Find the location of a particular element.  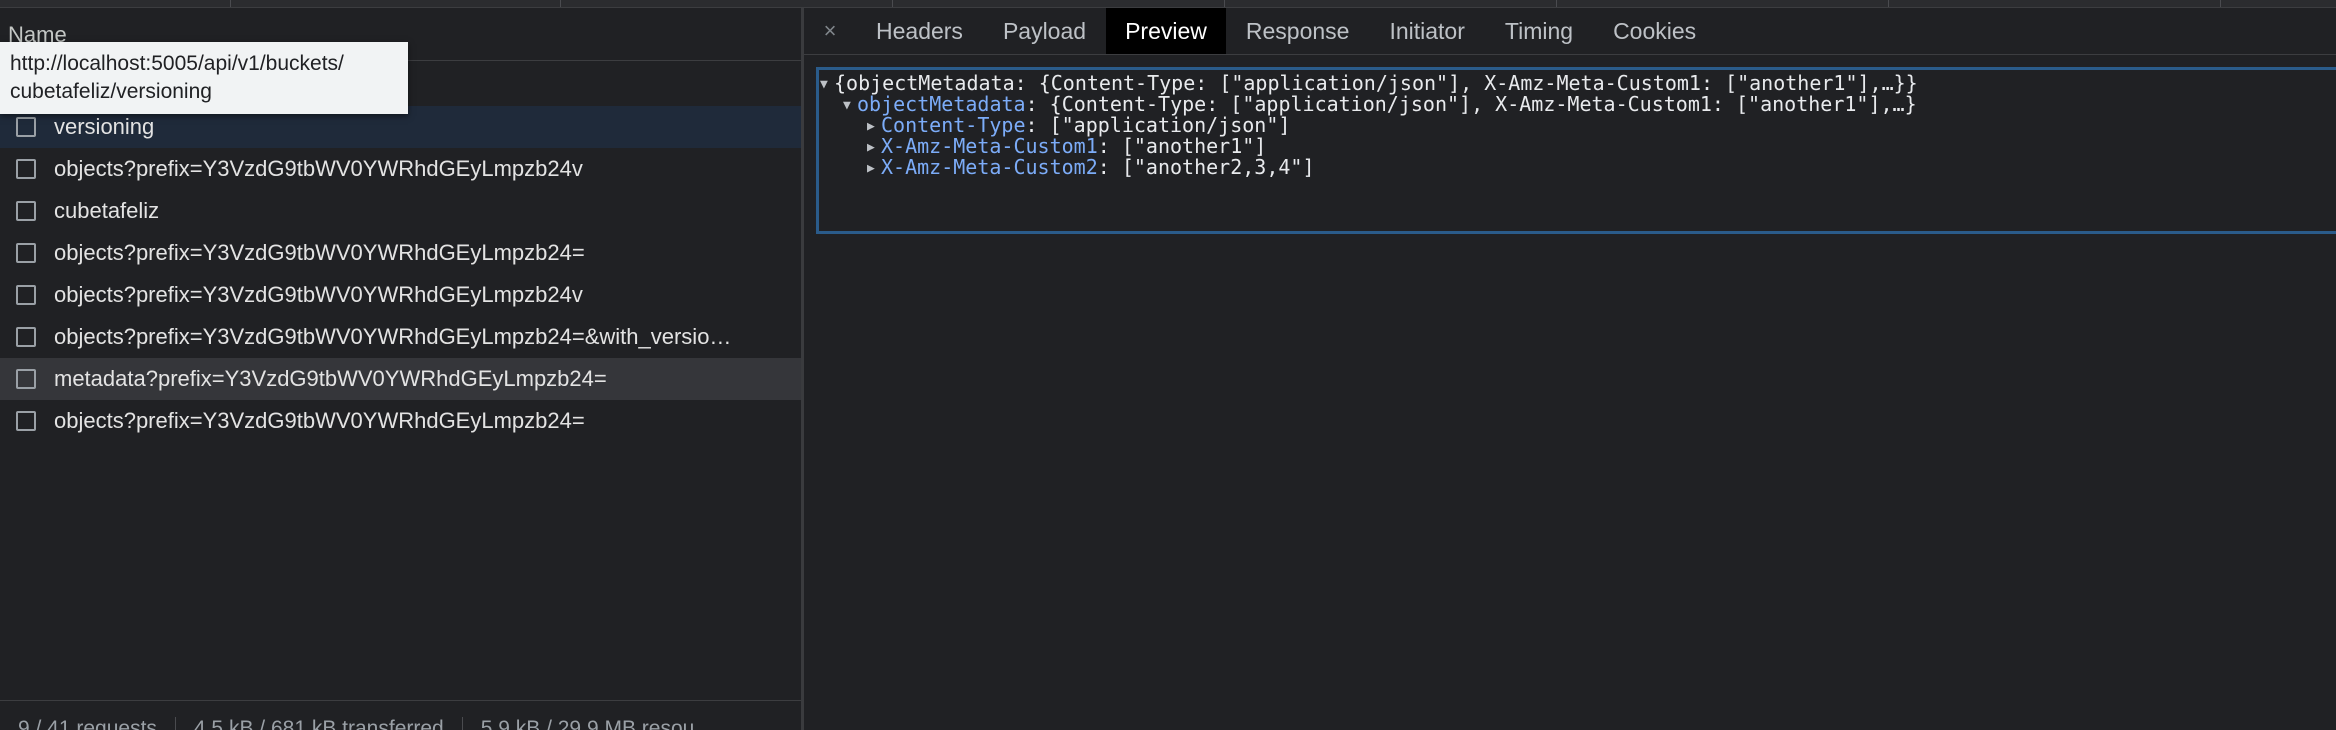

tooltip-line: cubetafeliz/versioning is located at coordinates (111, 91).